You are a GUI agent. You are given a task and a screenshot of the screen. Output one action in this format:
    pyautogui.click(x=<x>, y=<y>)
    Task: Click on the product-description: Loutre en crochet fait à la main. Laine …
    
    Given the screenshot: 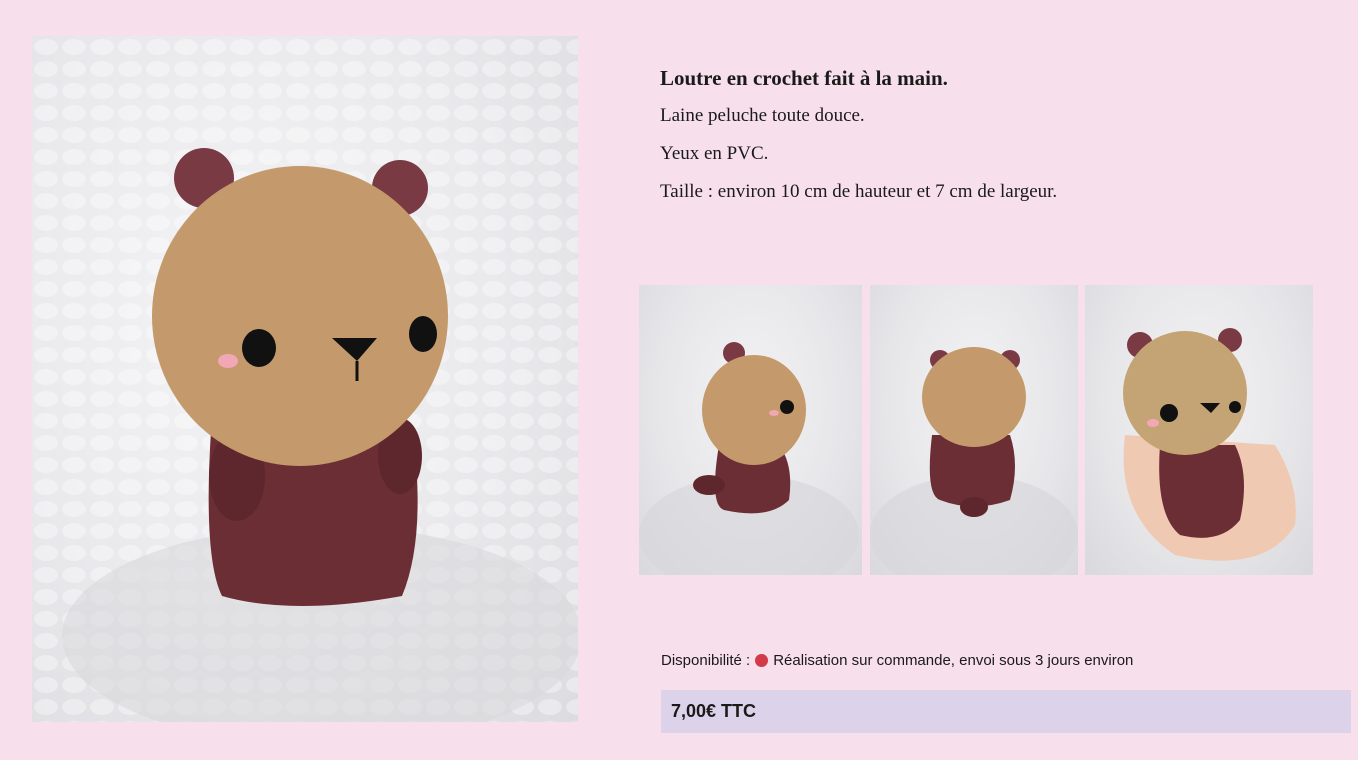 What is the action you would take?
    pyautogui.click(x=990, y=142)
    